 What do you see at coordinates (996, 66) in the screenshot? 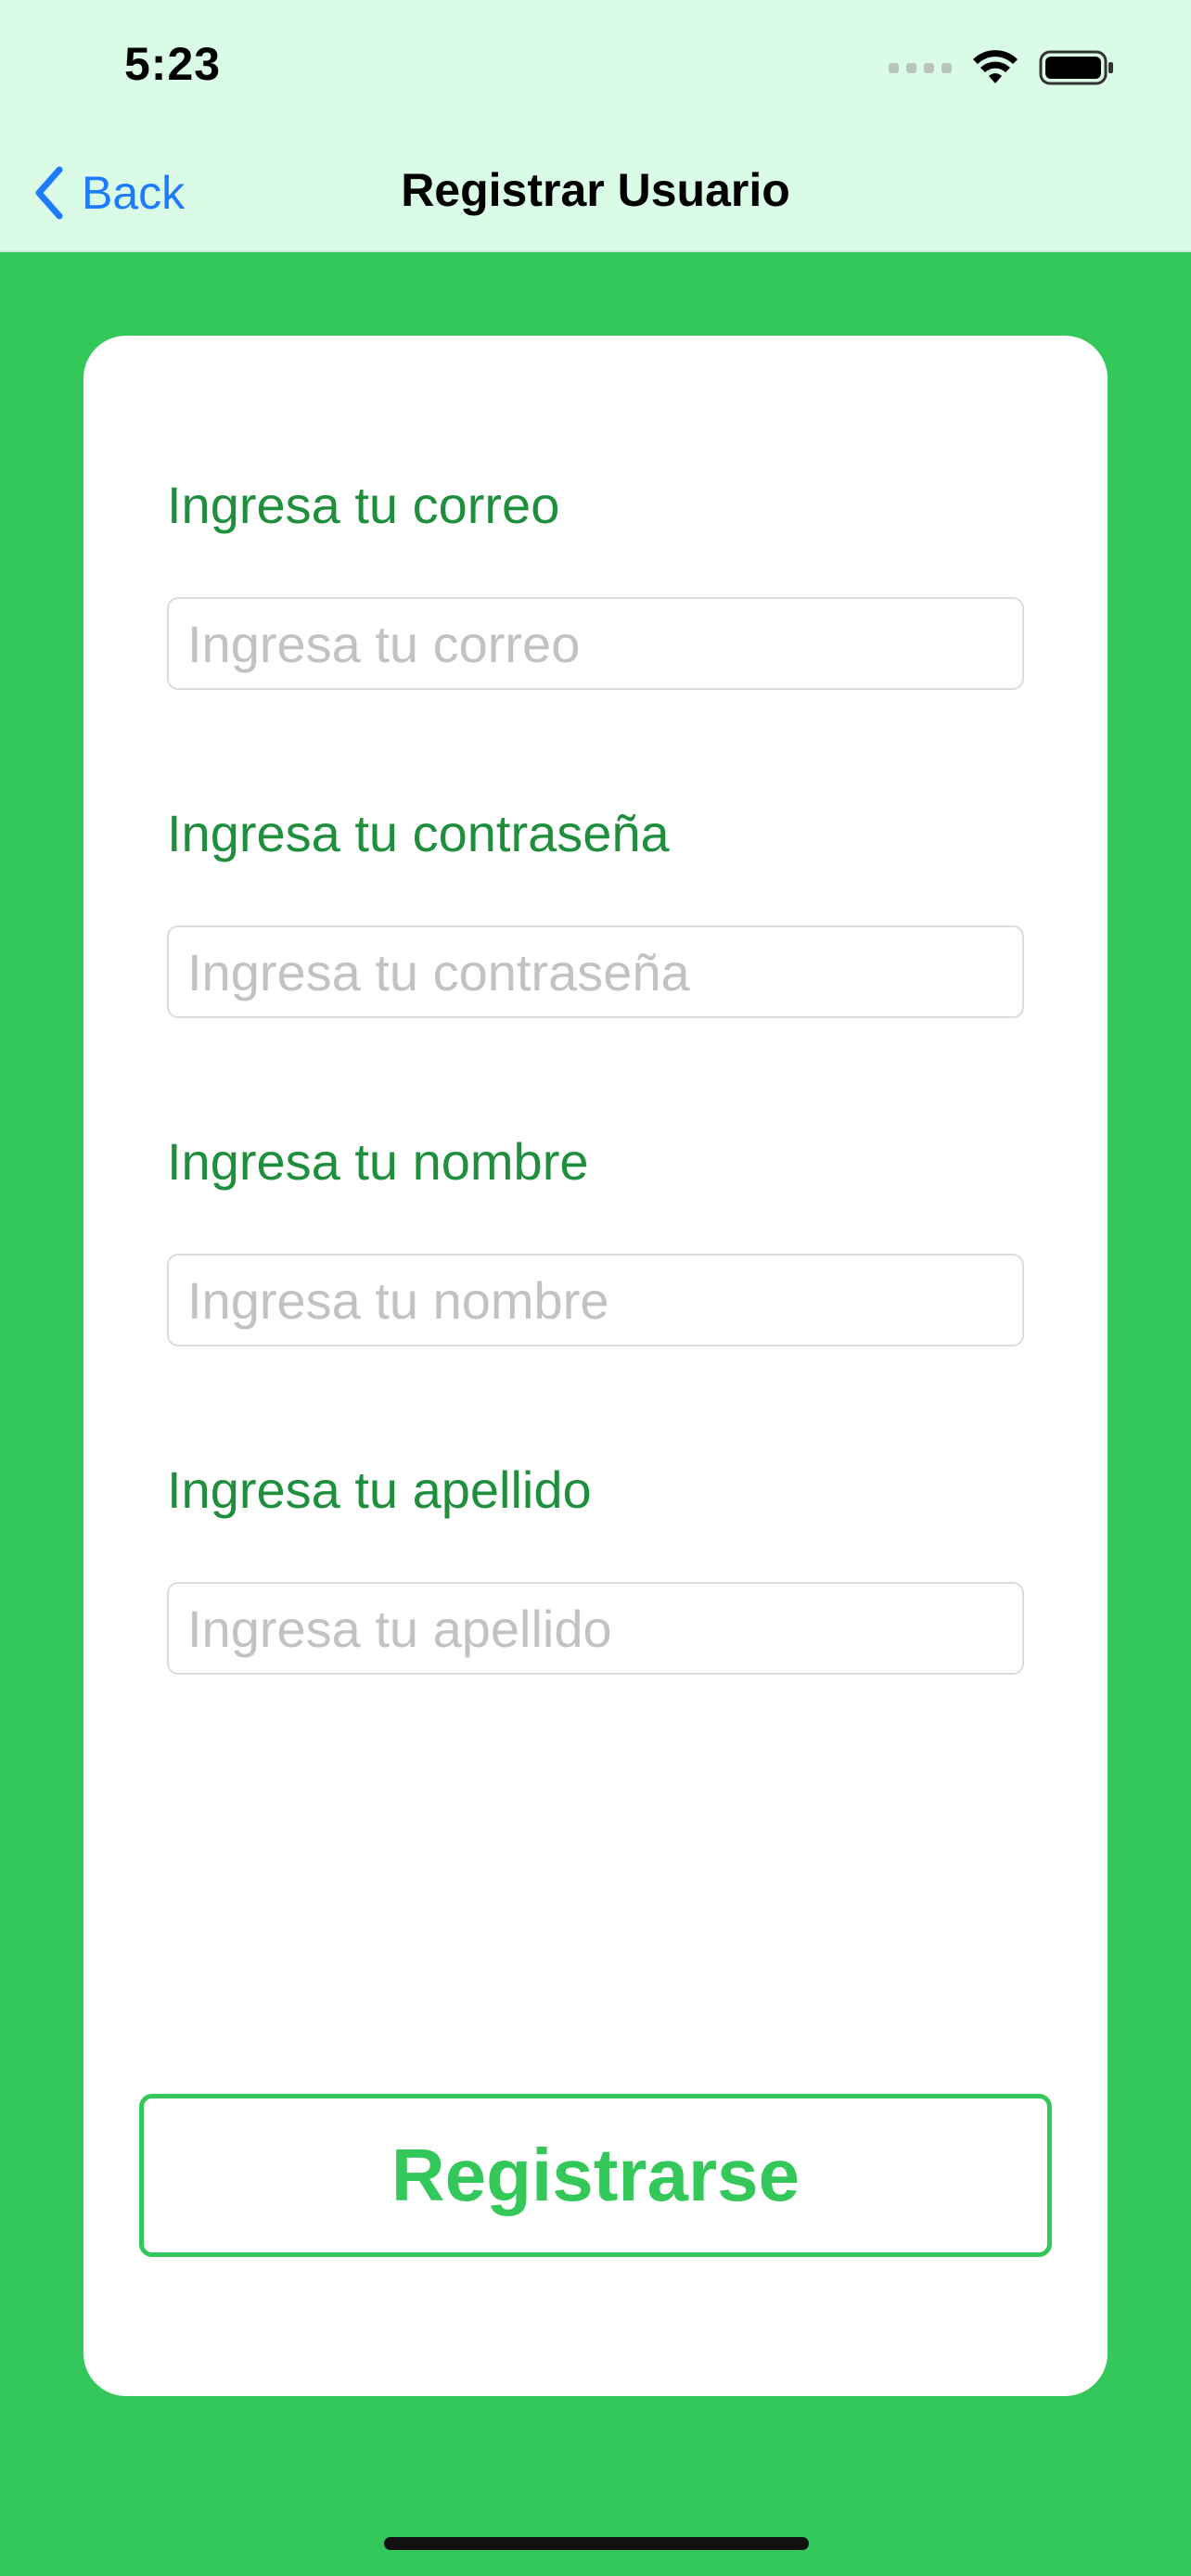
I see `wifi-icon` at bounding box center [996, 66].